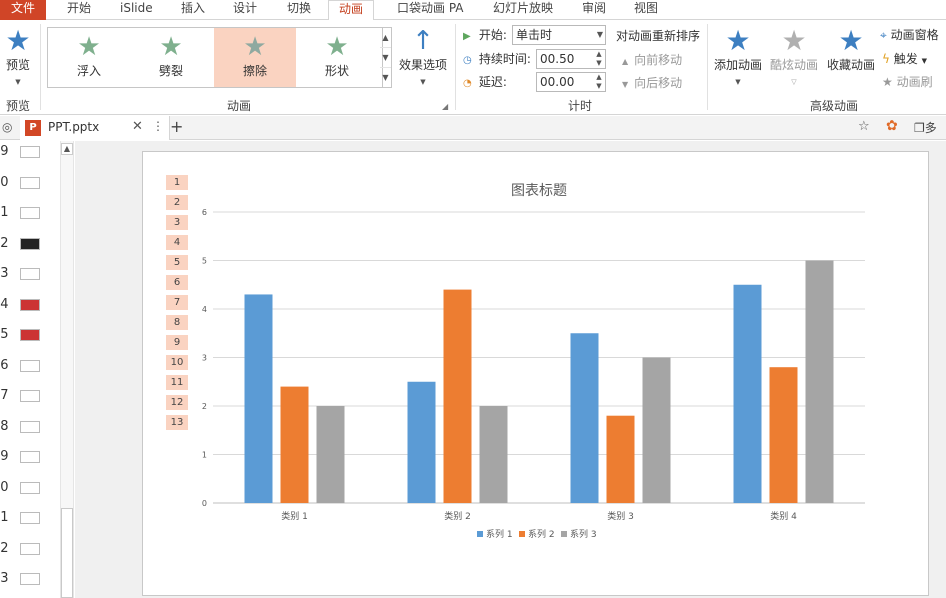  I want to click on y-tick-label: 0, so click(204, 503).